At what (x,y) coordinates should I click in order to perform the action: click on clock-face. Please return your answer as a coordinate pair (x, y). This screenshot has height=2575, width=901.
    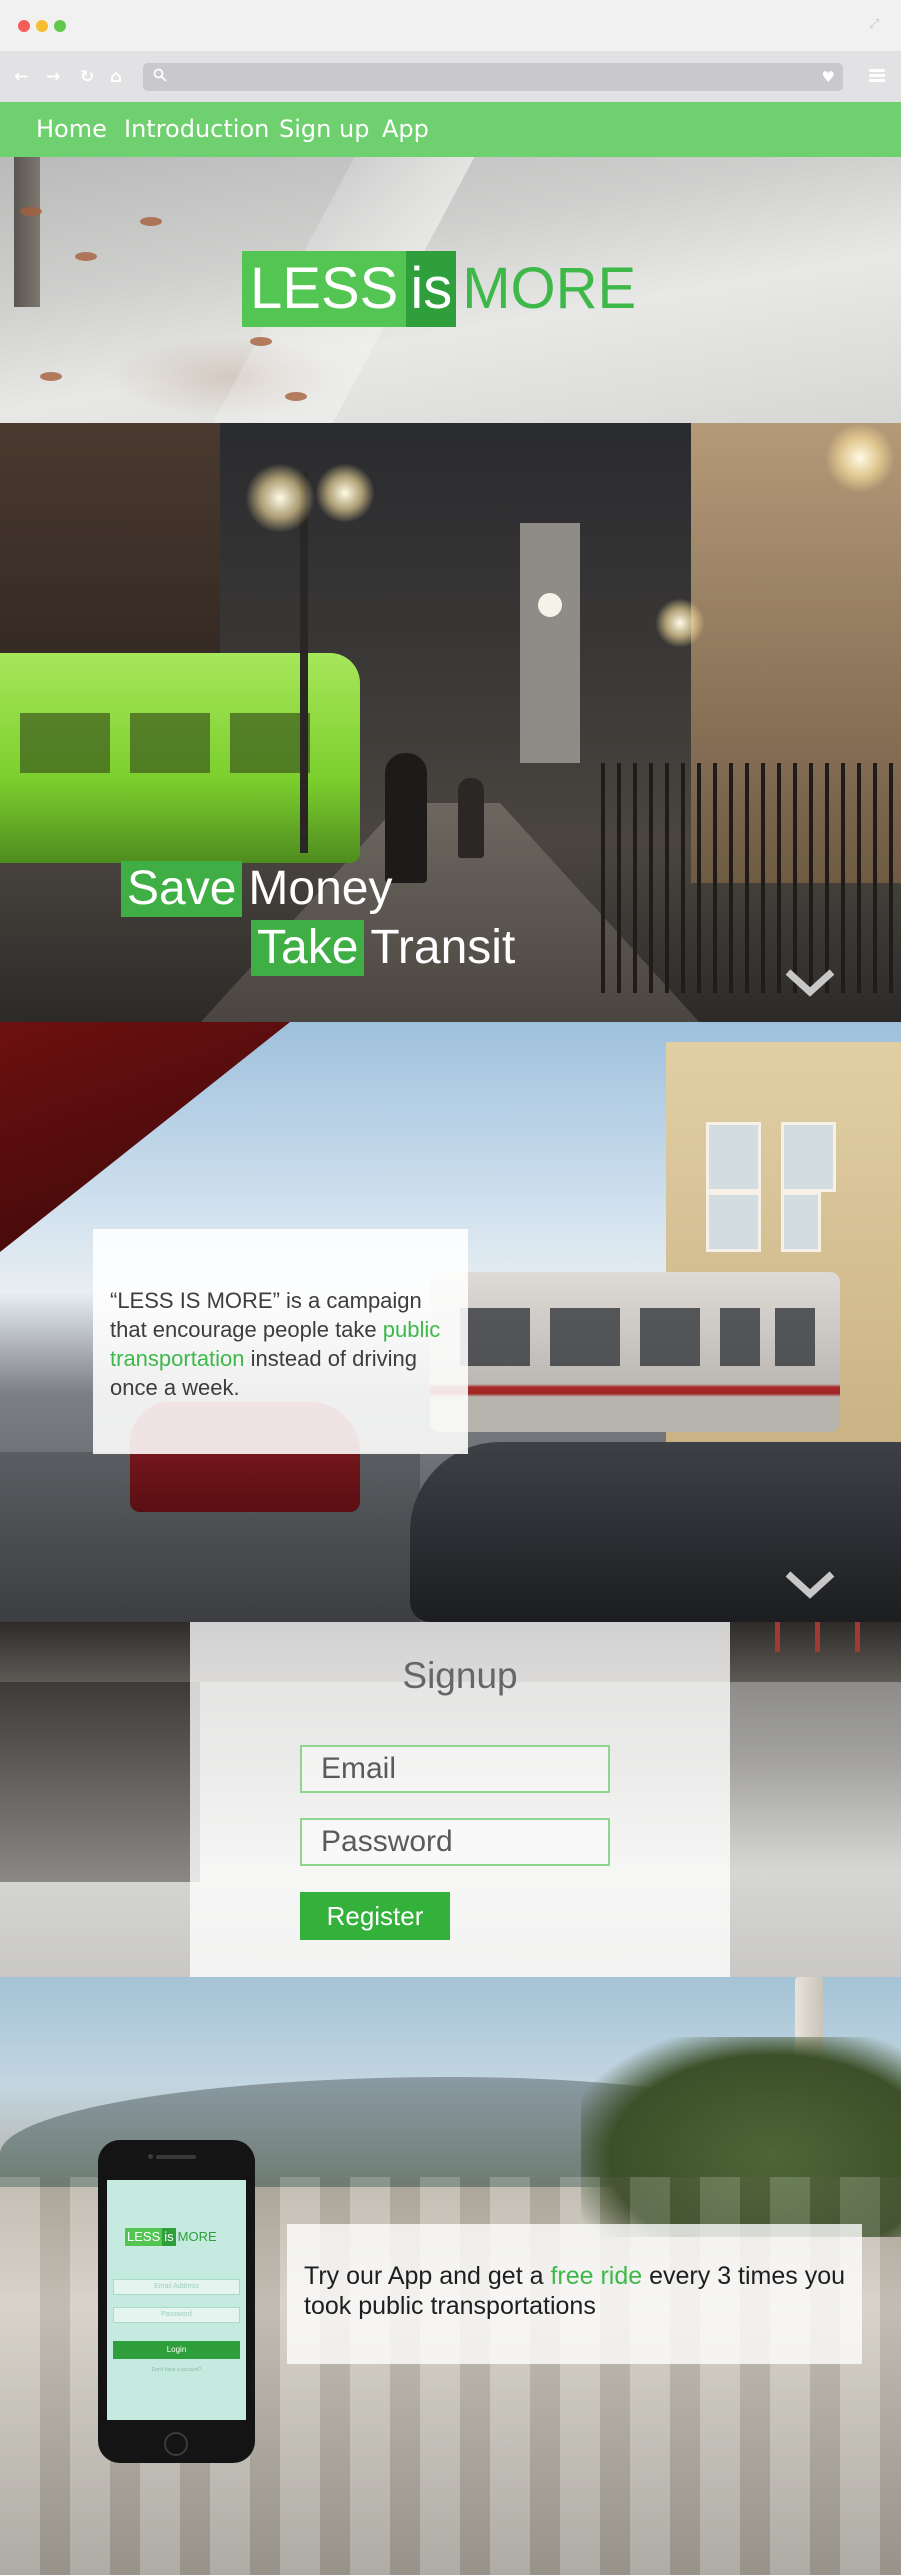
    Looking at the image, I should click on (550, 605).